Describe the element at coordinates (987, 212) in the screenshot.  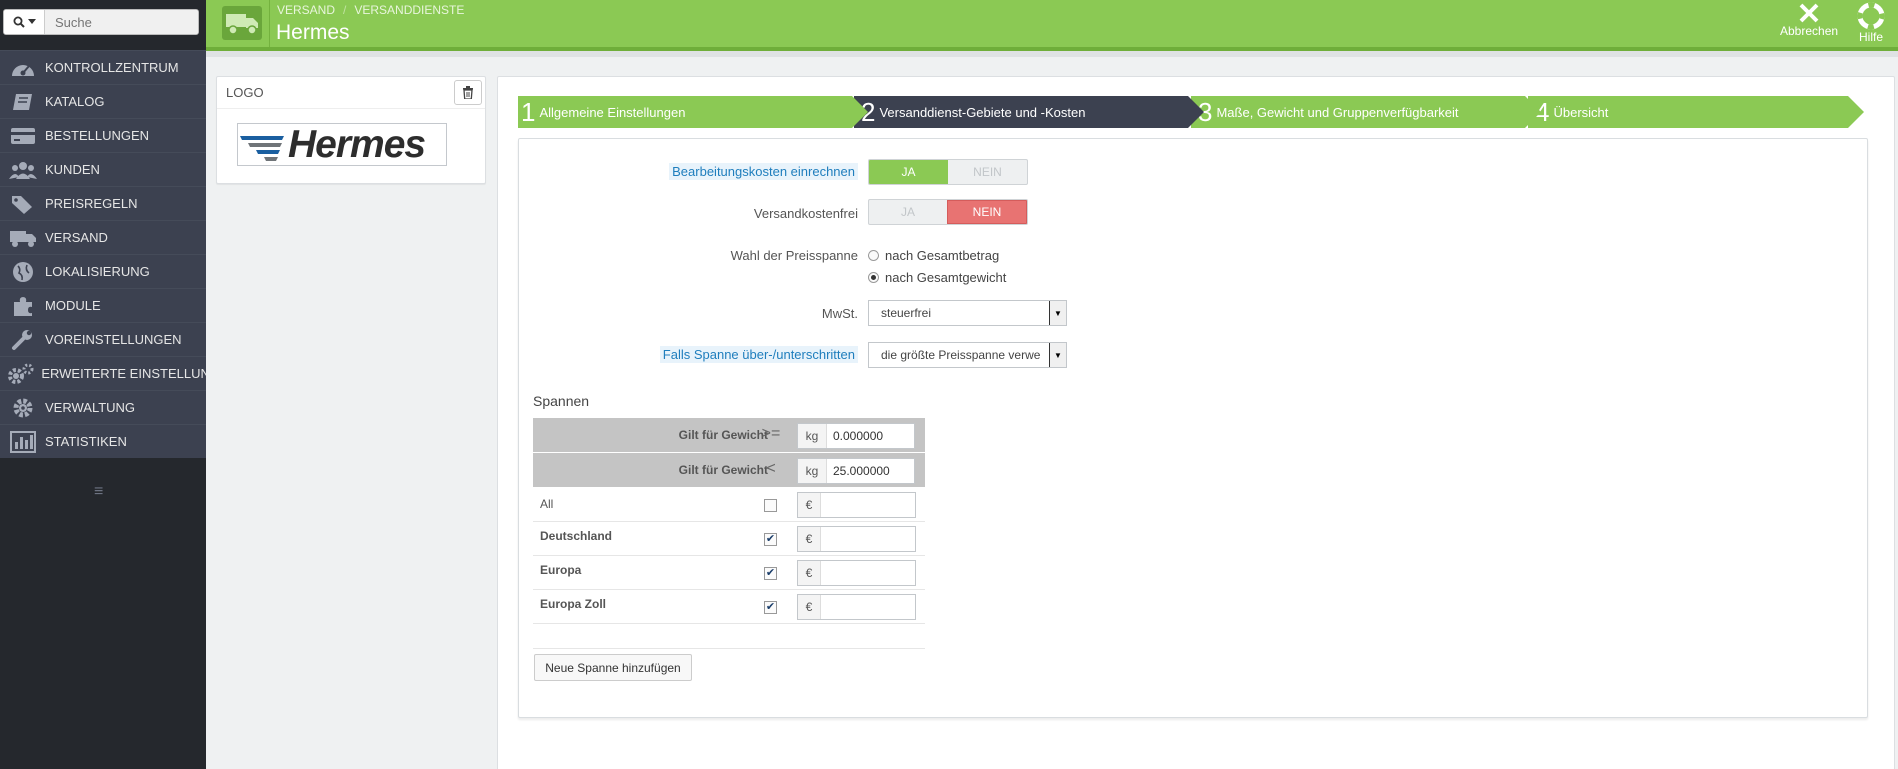
I see `free-shipping-no-option: NEIN` at that location.